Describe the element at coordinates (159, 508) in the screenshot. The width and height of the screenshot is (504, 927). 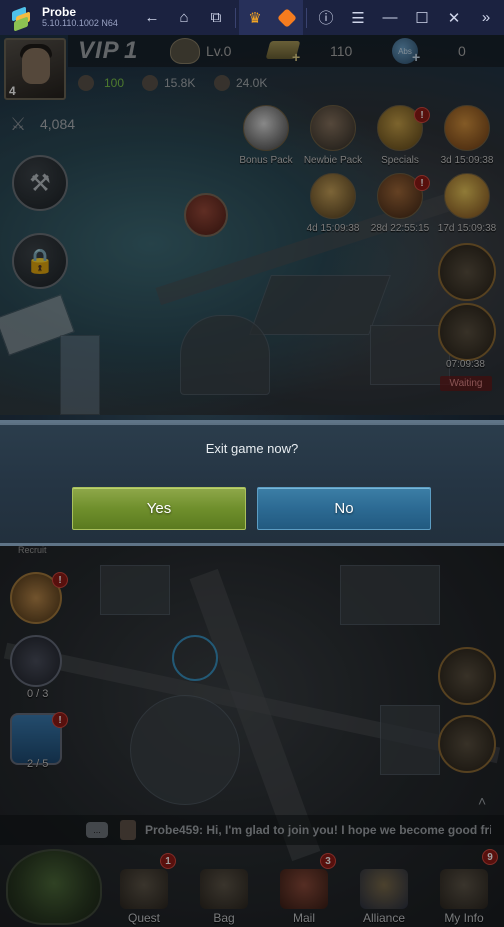
I see `yes-button: Yes` at that location.